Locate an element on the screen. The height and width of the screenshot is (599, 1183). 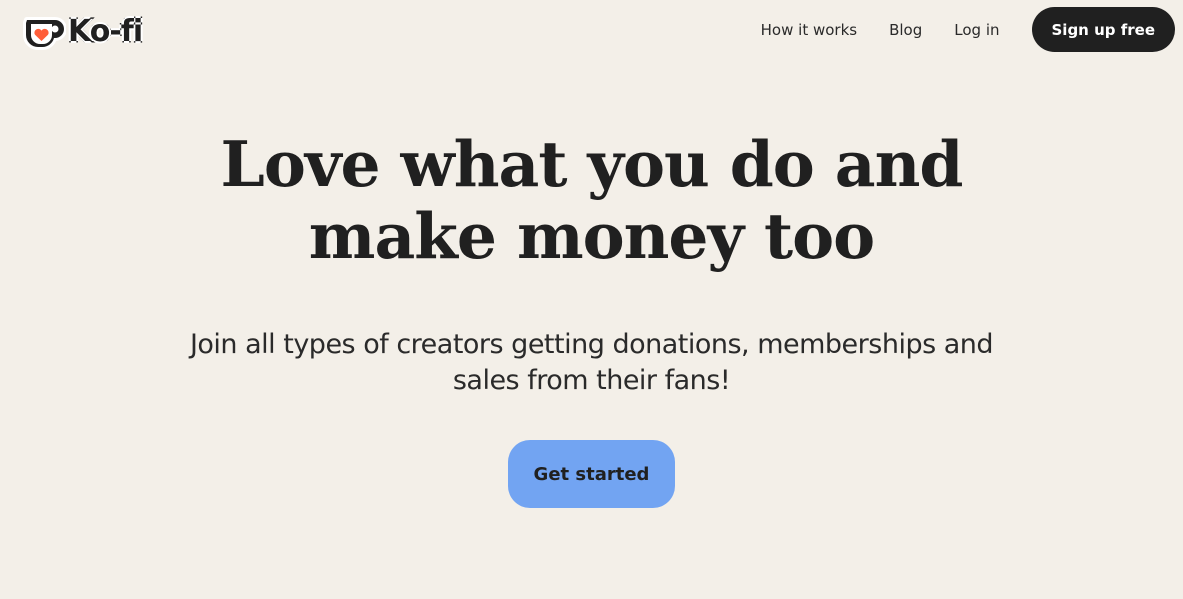
hero-title-line-2: make money too is located at coordinates (591, 236).